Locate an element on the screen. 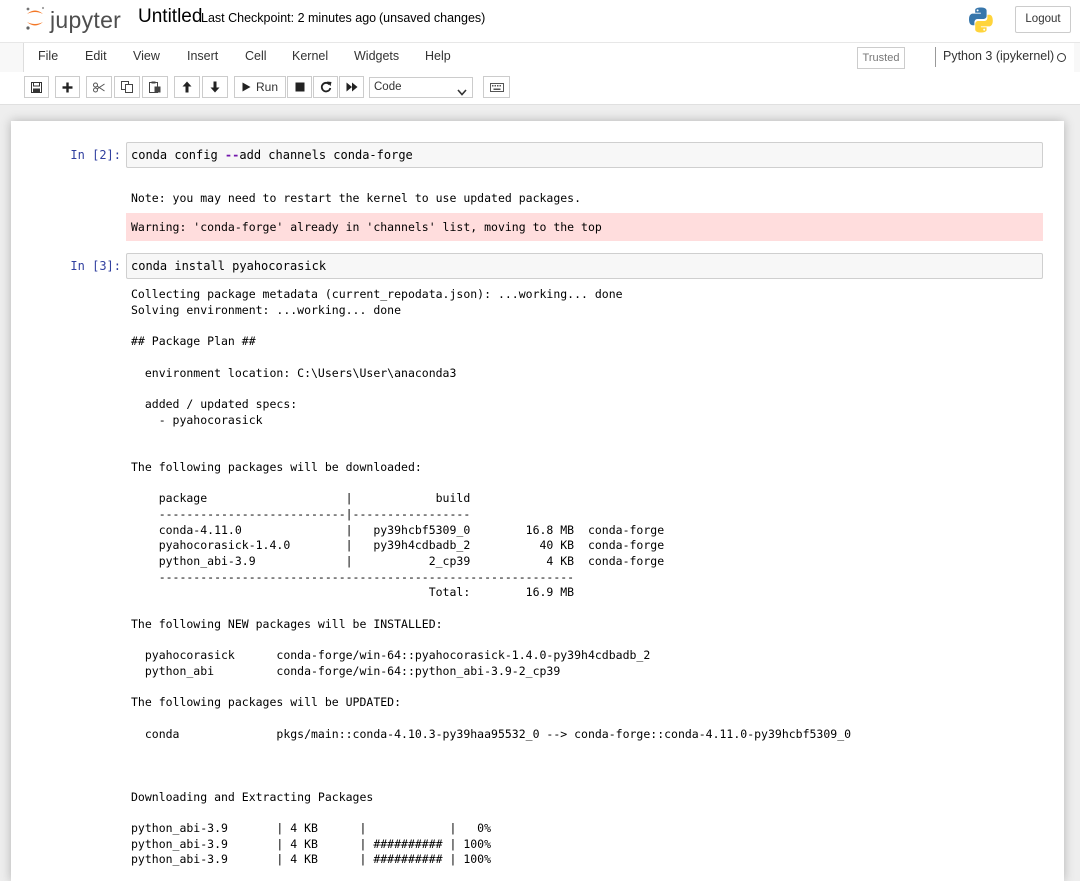  menu-edit: Edit is located at coordinates (96, 56).